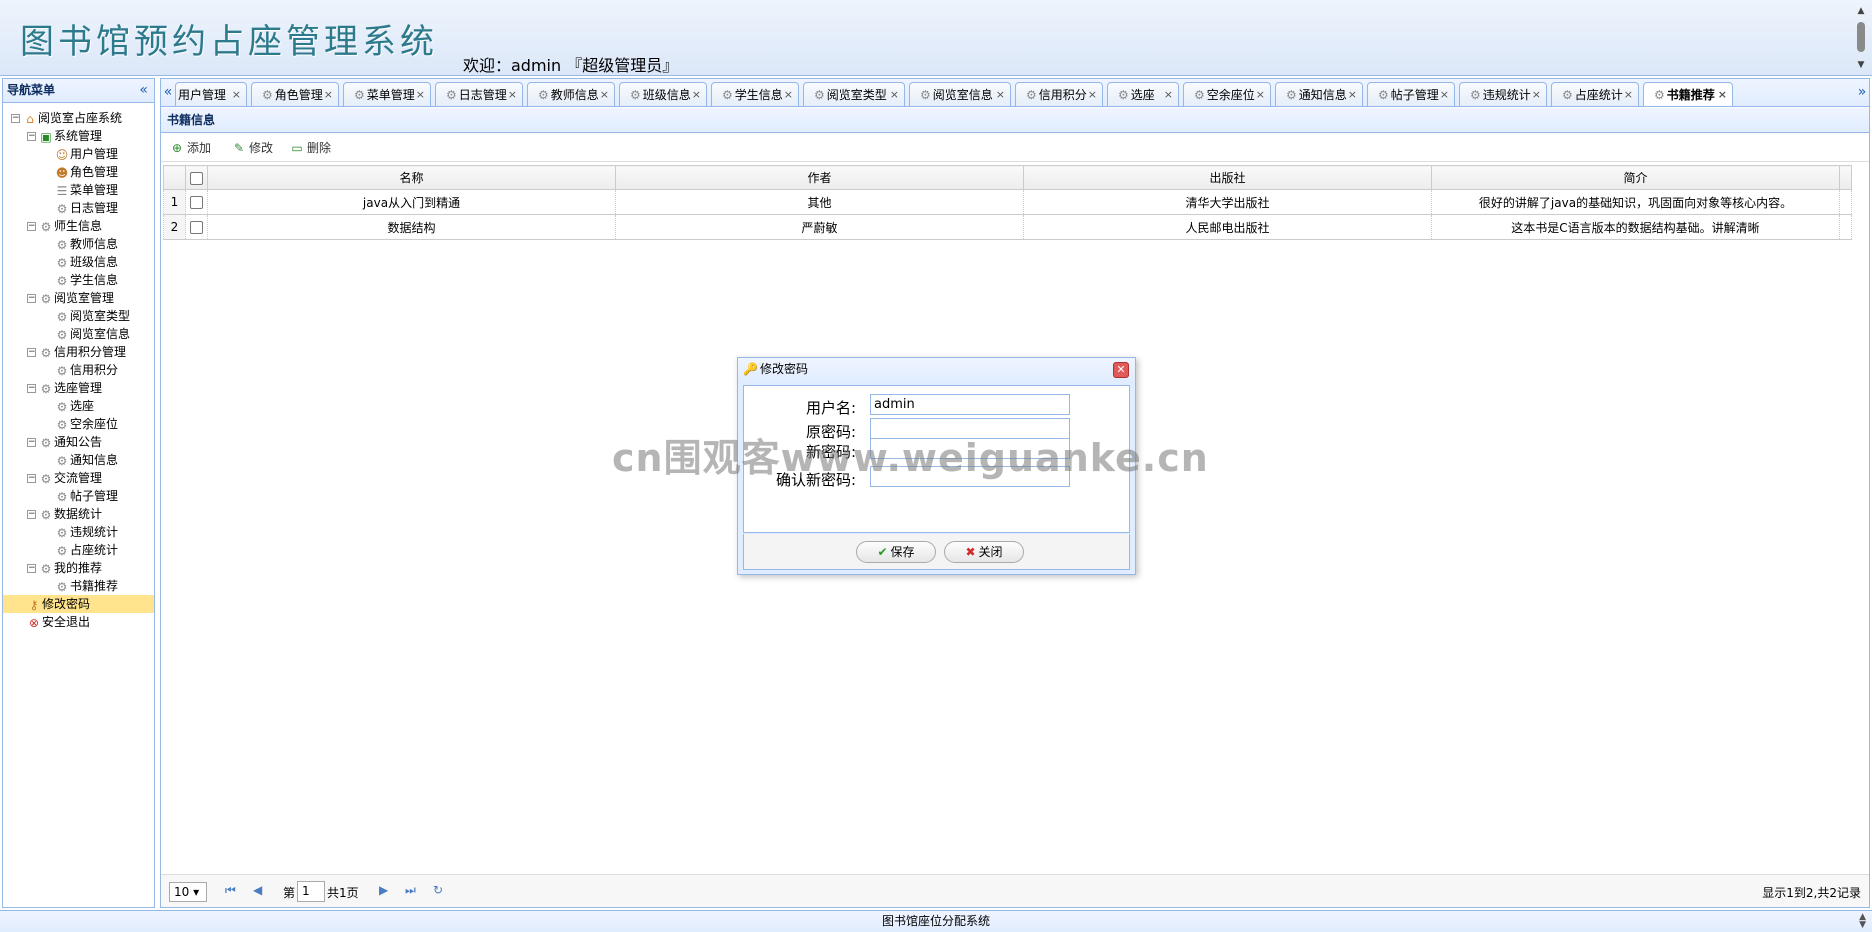  Describe the element at coordinates (755, 94) in the screenshot. I see `tab: ⚙ 学生信息 ×` at that location.